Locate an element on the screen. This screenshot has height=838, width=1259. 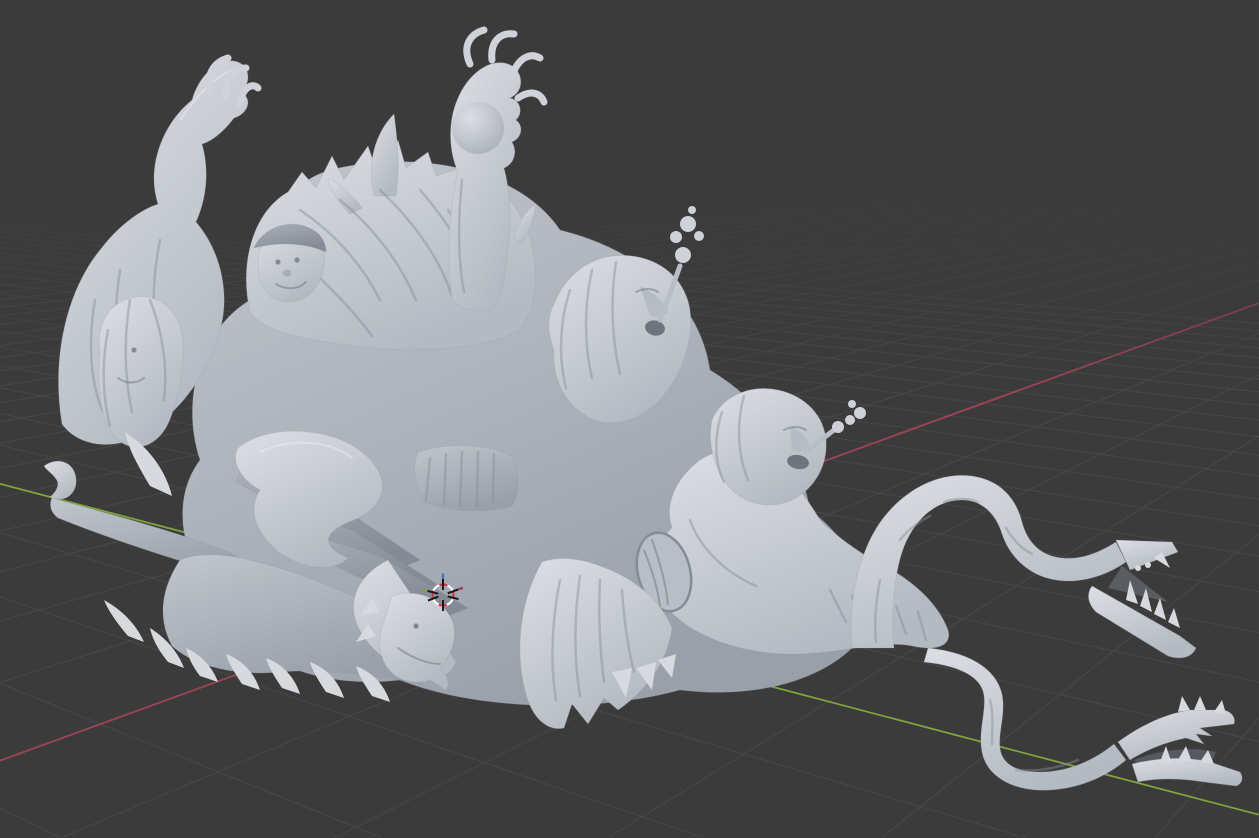
cursor-y-tip is located at coordinates (425, 590).